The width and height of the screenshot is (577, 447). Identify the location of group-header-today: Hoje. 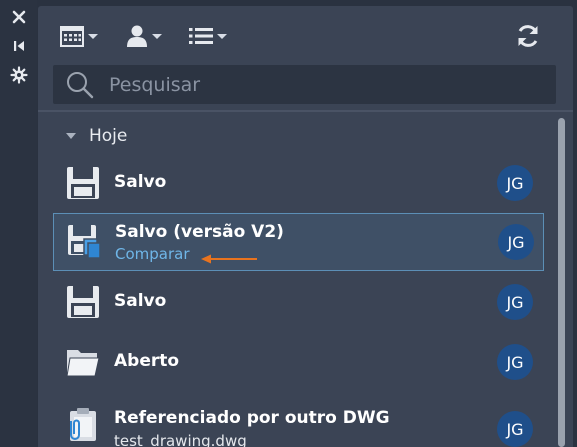
(96, 136).